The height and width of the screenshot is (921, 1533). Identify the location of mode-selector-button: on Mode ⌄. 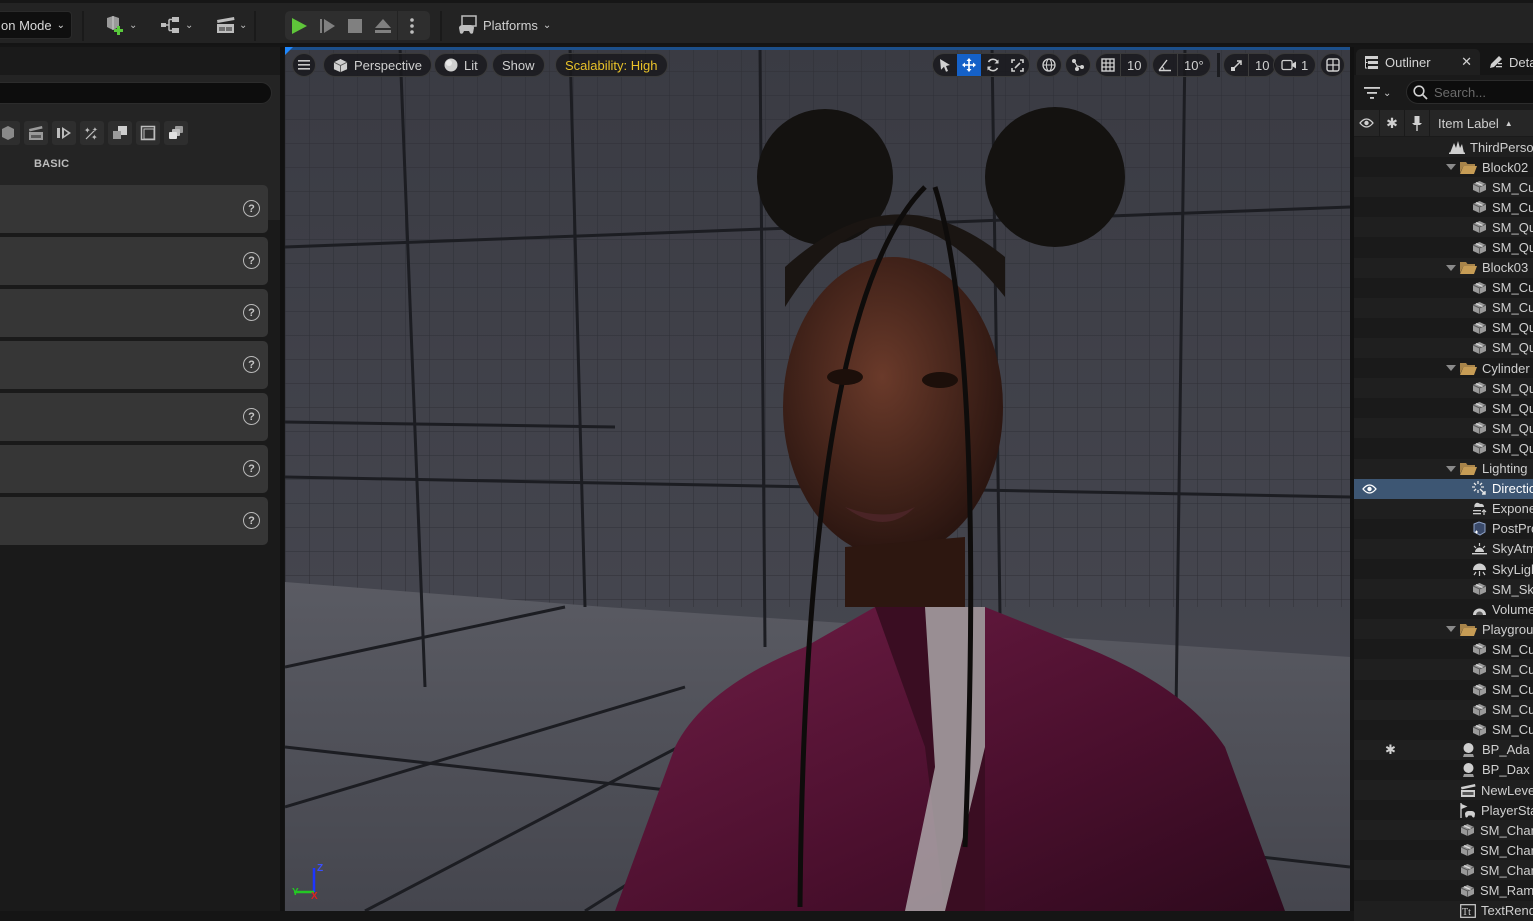
(36, 25).